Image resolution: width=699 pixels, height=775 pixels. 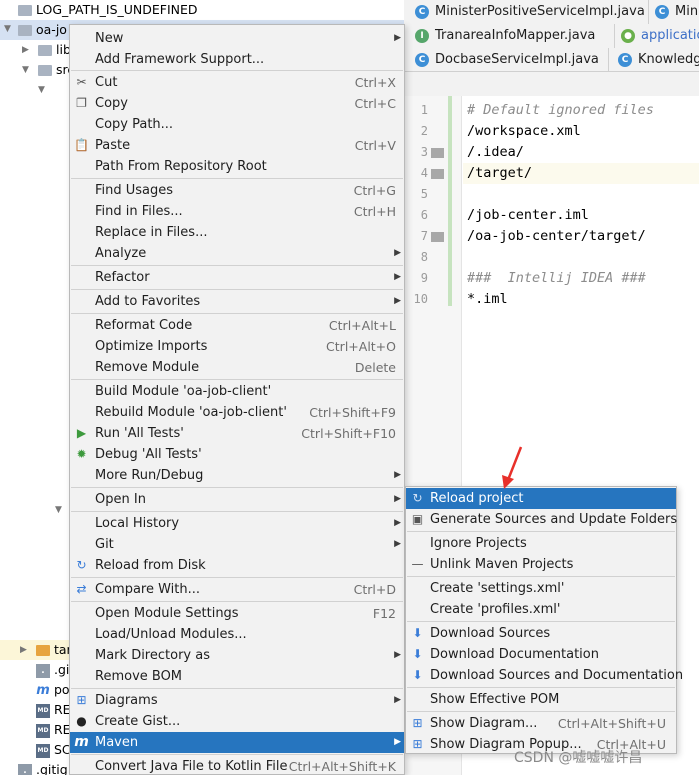 I want to click on tree-row-lib: lib, so click(x=54, y=50).